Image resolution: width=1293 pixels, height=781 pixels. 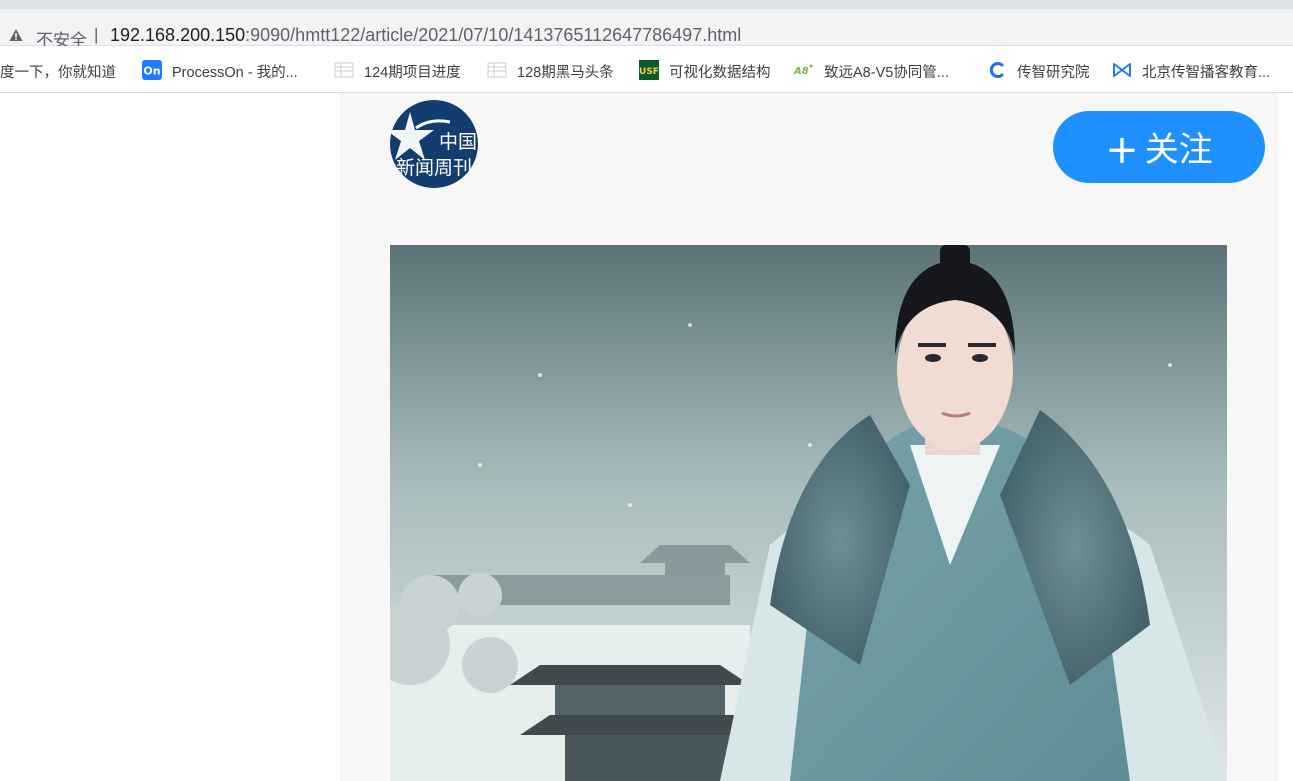 I want to click on bookmark-label: 124期项目进度, so click(x=412, y=73).